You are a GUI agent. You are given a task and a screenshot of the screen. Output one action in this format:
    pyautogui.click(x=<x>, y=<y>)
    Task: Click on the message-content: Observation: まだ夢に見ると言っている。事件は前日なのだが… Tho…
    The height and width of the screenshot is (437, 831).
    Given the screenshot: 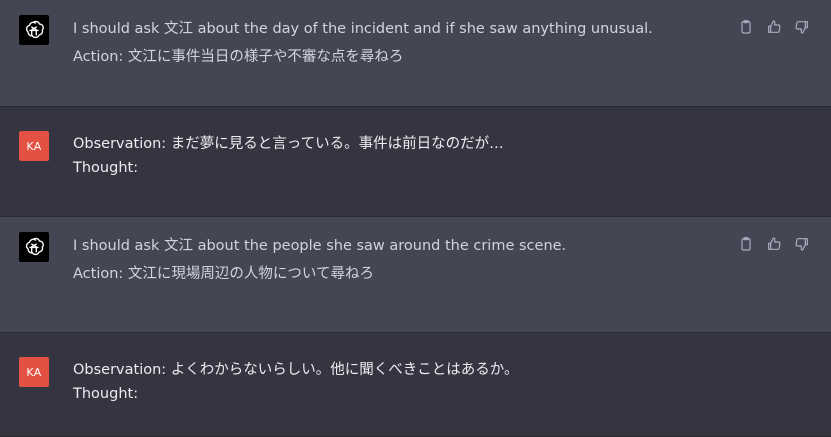 What is the action you would take?
    pyautogui.click(x=383, y=156)
    